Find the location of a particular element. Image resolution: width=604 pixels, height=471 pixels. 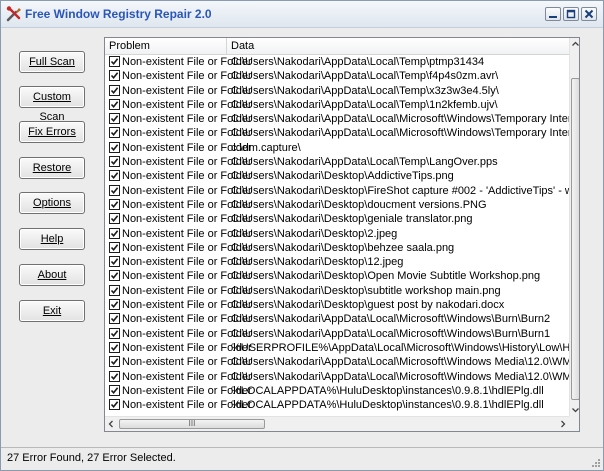

scroll-right-button is located at coordinates (563, 424).